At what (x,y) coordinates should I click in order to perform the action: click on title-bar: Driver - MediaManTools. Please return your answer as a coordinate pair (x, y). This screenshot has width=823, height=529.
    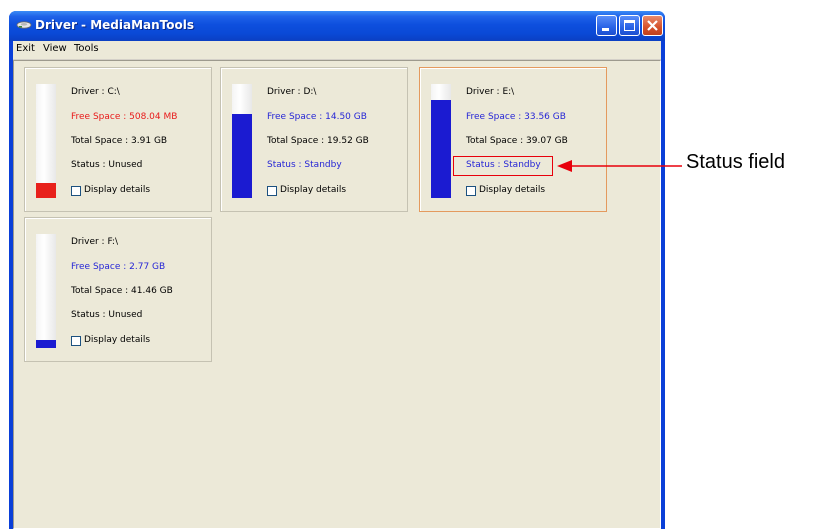
    Looking at the image, I should click on (337, 26).